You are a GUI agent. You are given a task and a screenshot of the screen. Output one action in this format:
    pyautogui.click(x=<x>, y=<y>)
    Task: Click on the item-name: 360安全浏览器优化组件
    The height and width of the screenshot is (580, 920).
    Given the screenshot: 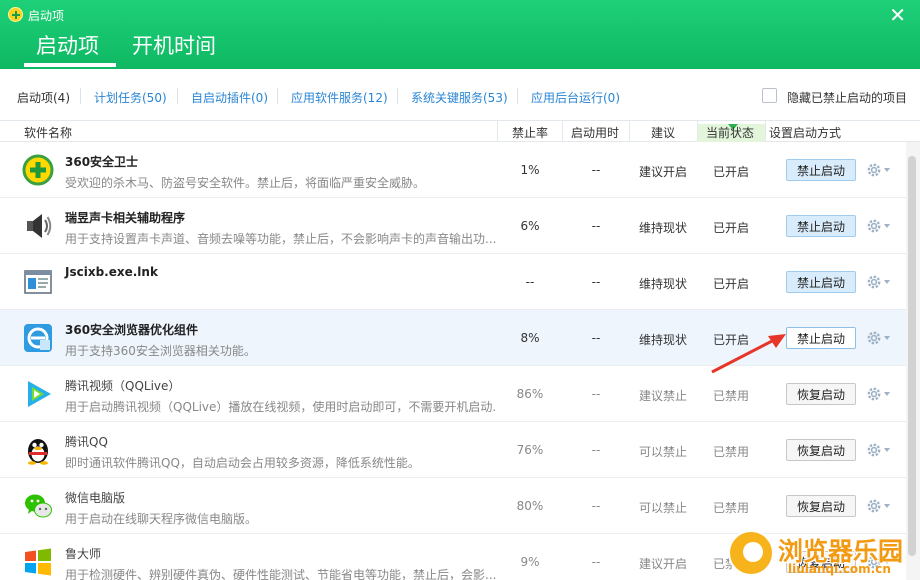 What is the action you would take?
    pyautogui.click(x=132, y=330)
    